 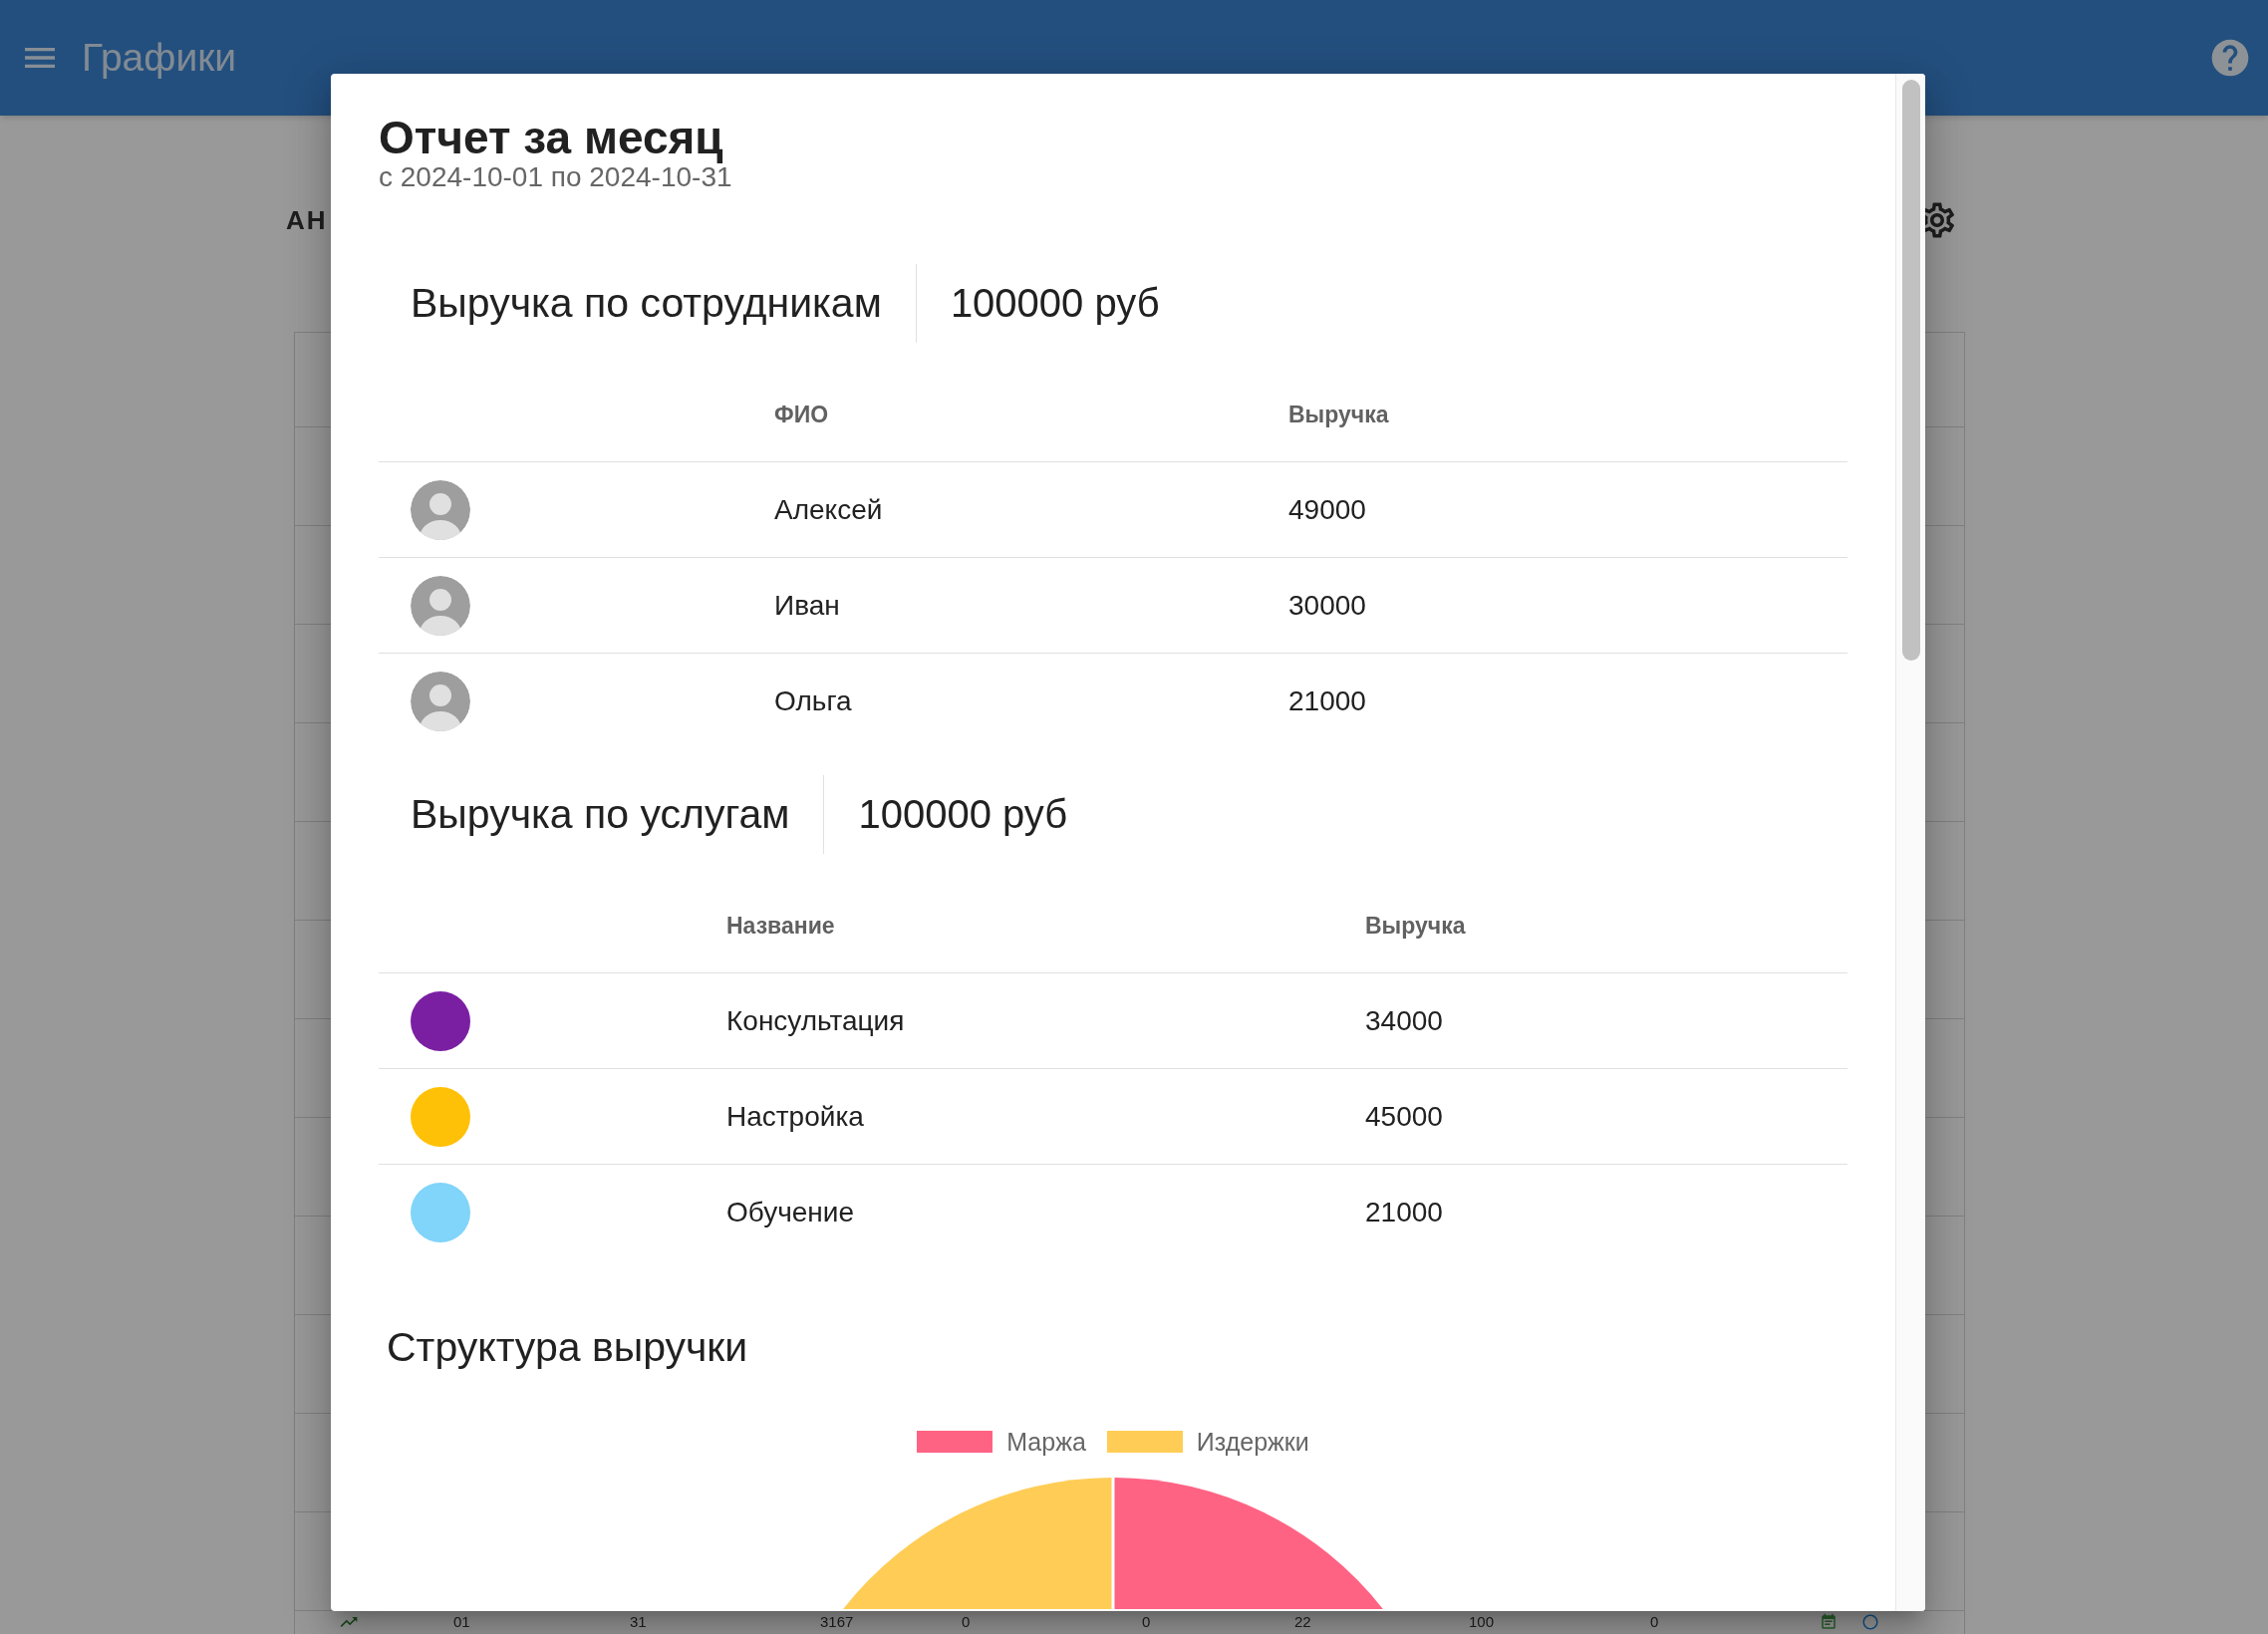 What do you see at coordinates (1404, 1020) in the screenshot?
I see `revenue-cell: 34000` at bounding box center [1404, 1020].